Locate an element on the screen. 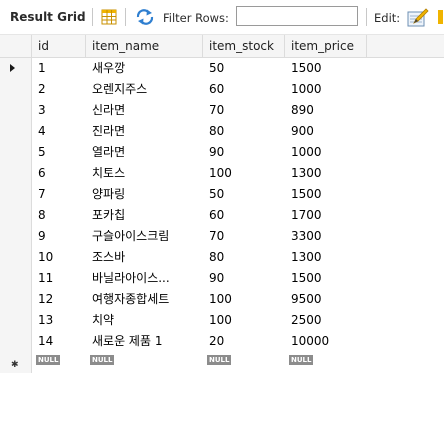  cell-item-name: 오렌지주스 is located at coordinates (144, 89).